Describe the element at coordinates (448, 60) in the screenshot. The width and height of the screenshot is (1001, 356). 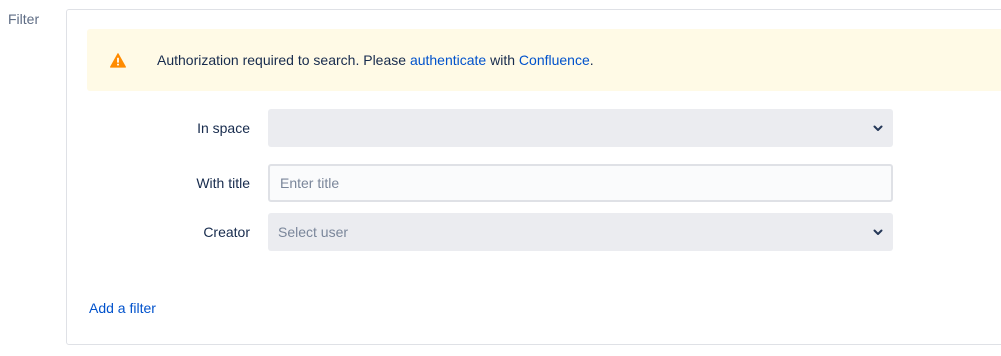
I see `authenticate-link: authenticate` at that location.